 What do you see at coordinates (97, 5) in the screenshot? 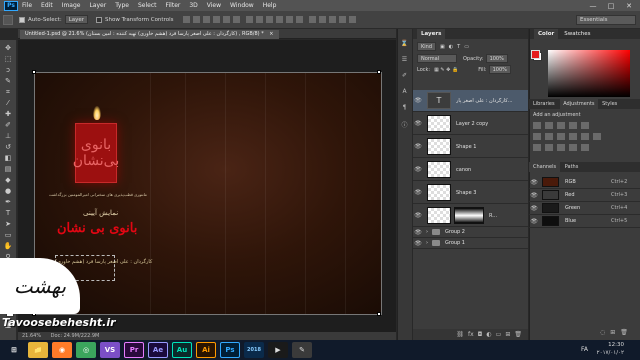
I see `menu-layer: Layer` at bounding box center [97, 5].